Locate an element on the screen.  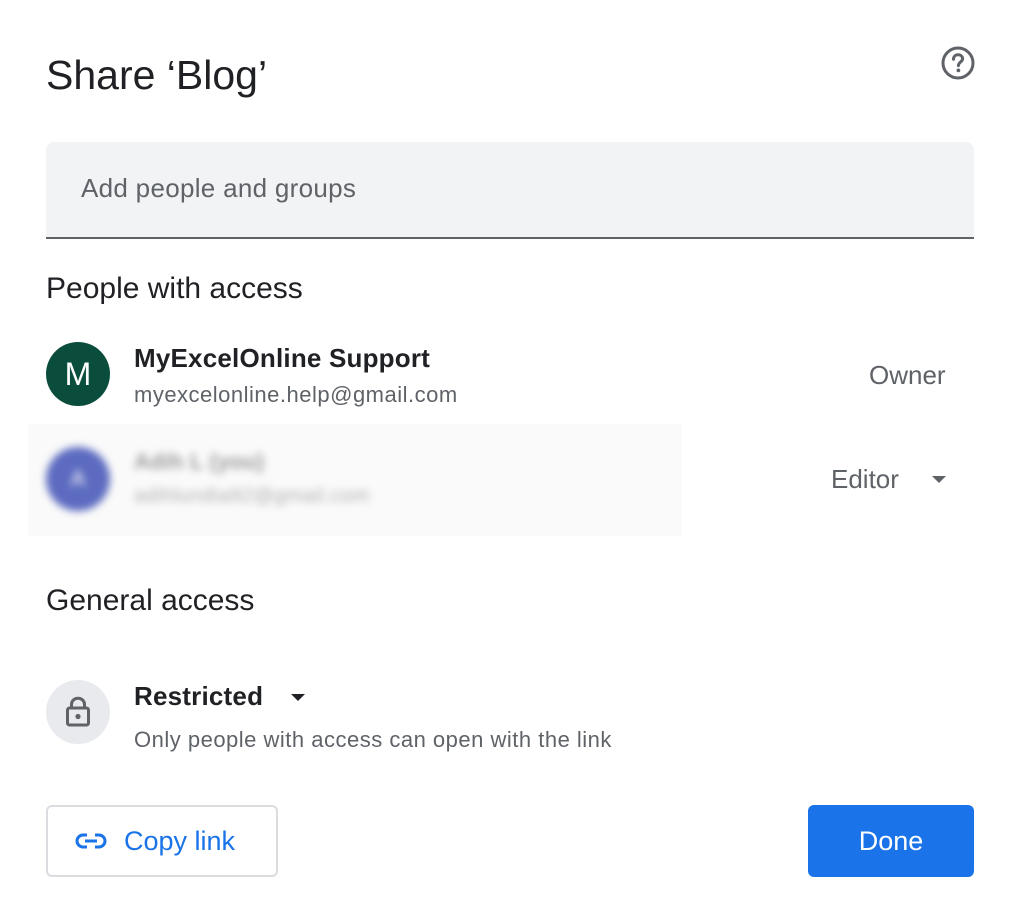
avatar: A is located at coordinates (78, 479).